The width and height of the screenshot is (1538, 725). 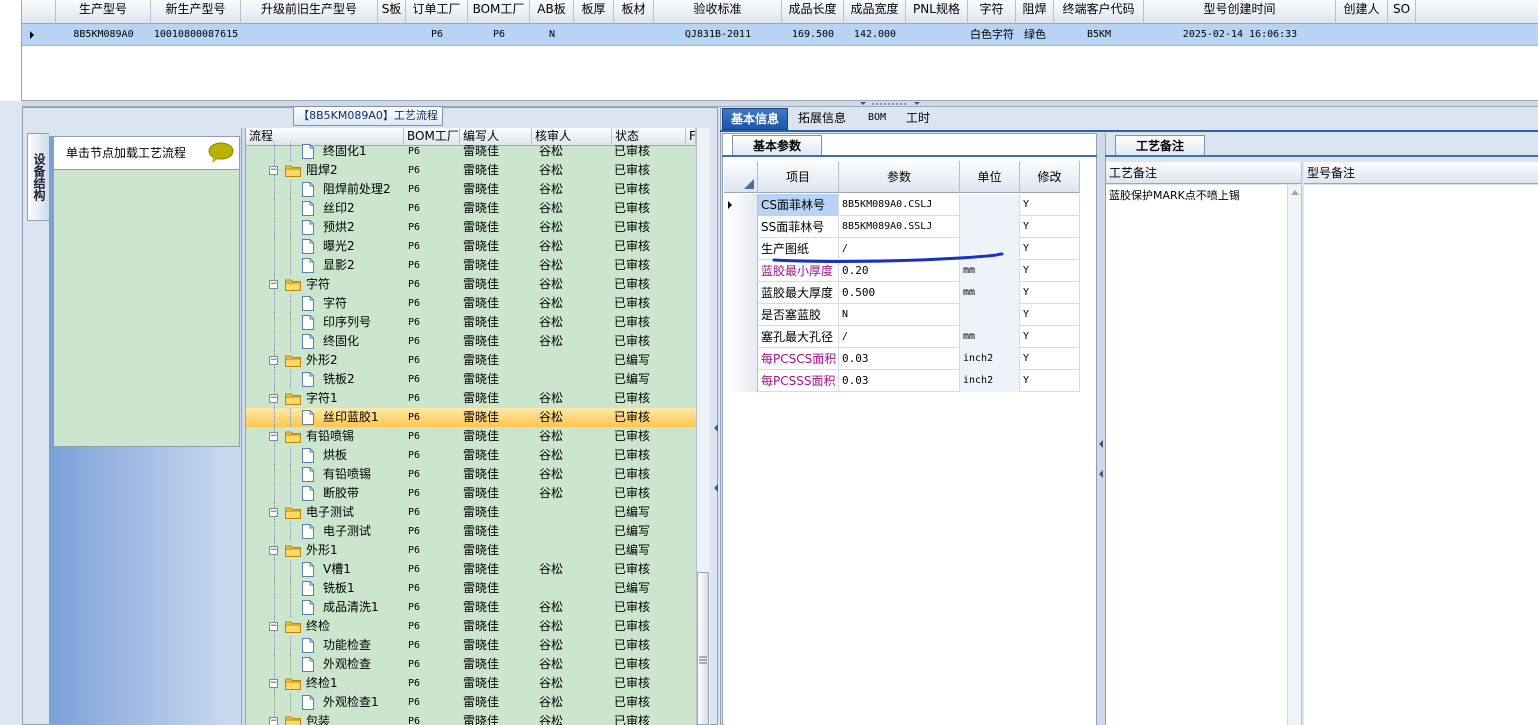 What do you see at coordinates (471, 227) in the screenshot?
I see `tree-row: 预烘2 P6 雷晓佳 谷松 已审核` at bounding box center [471, 227].